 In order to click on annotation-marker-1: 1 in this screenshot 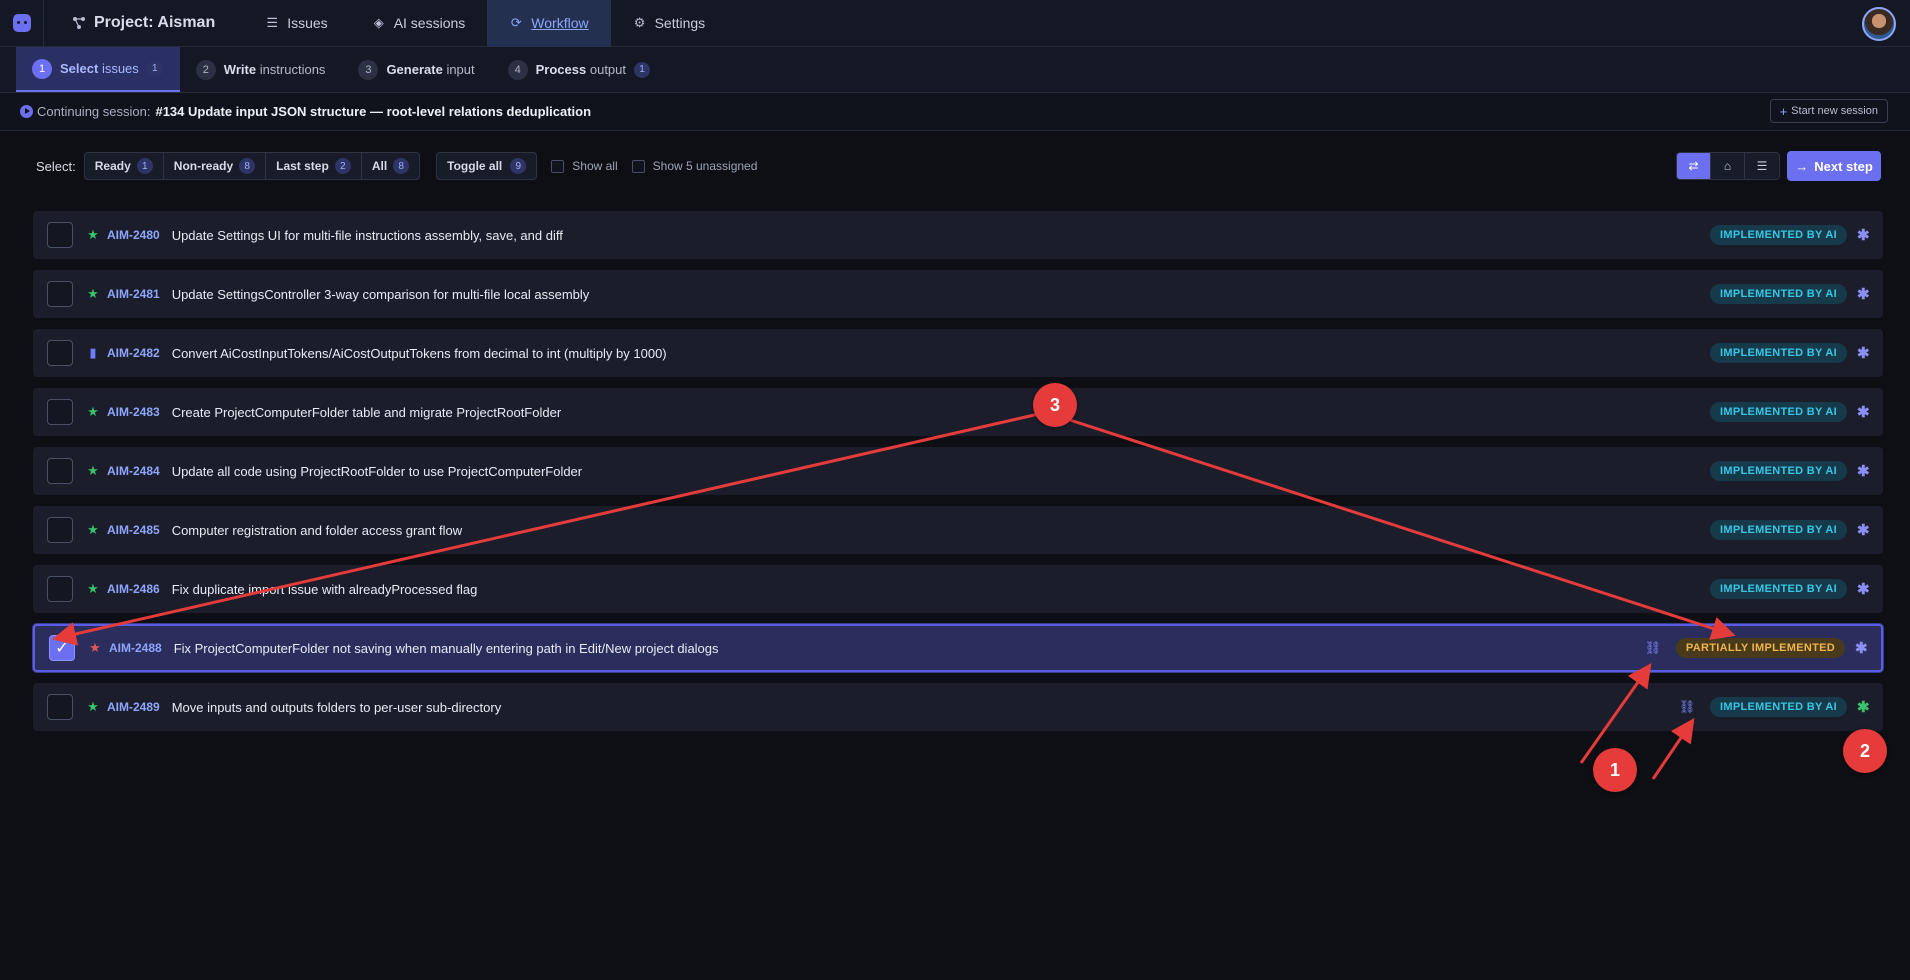, I will do `click(1615, 770)`.